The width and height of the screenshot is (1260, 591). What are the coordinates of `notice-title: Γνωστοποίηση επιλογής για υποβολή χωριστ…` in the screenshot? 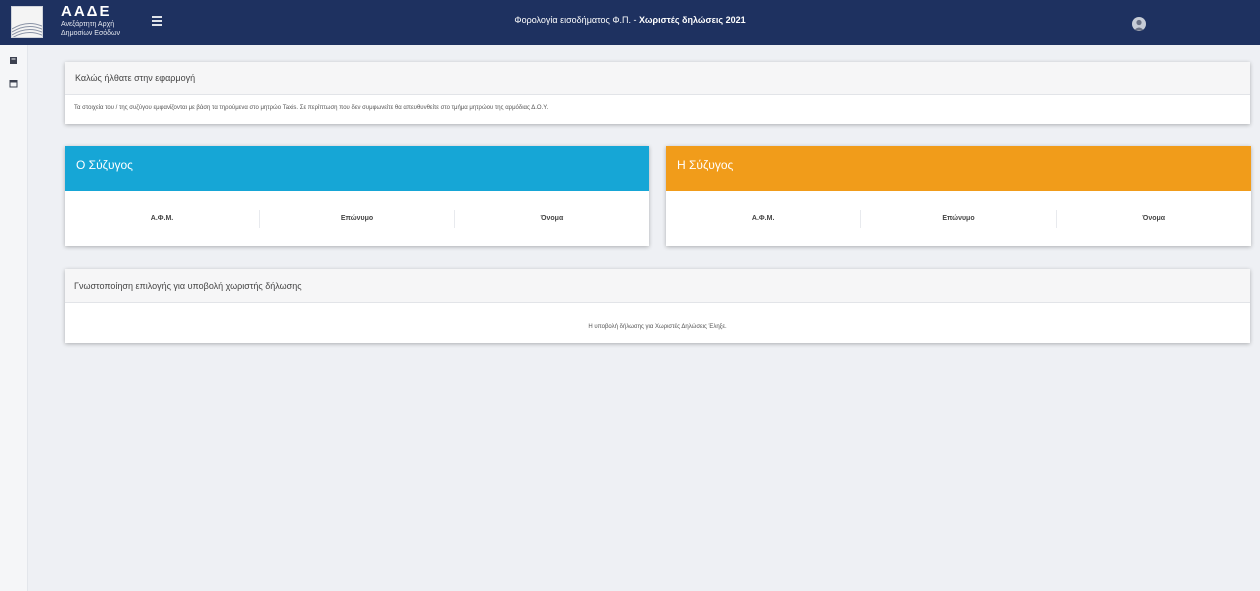 It's located at (657, 286).